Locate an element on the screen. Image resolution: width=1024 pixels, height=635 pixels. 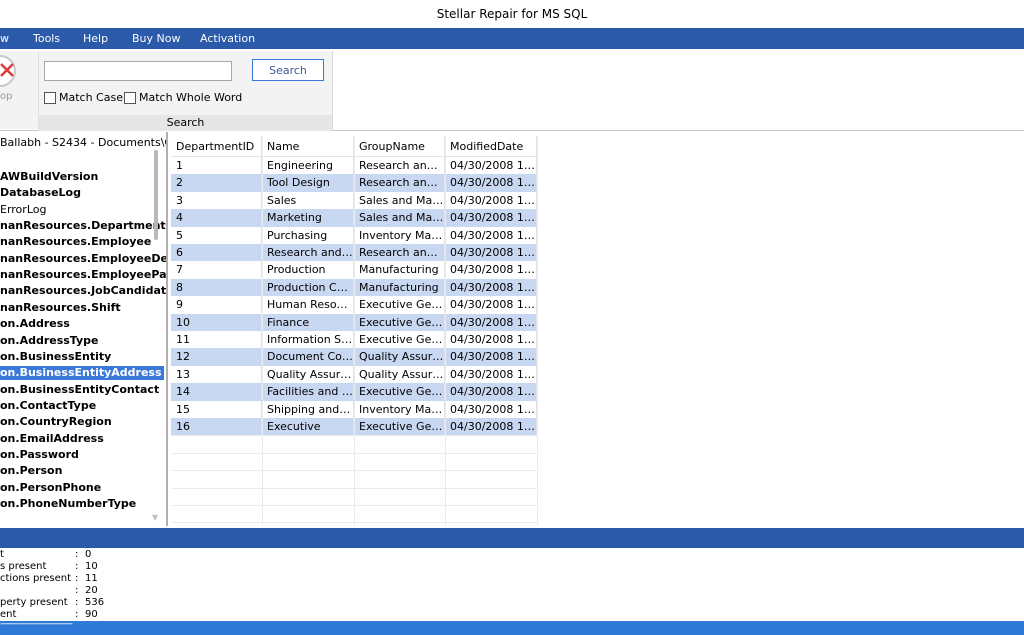
table-cell: Finance is located at coordinates (308, 322).